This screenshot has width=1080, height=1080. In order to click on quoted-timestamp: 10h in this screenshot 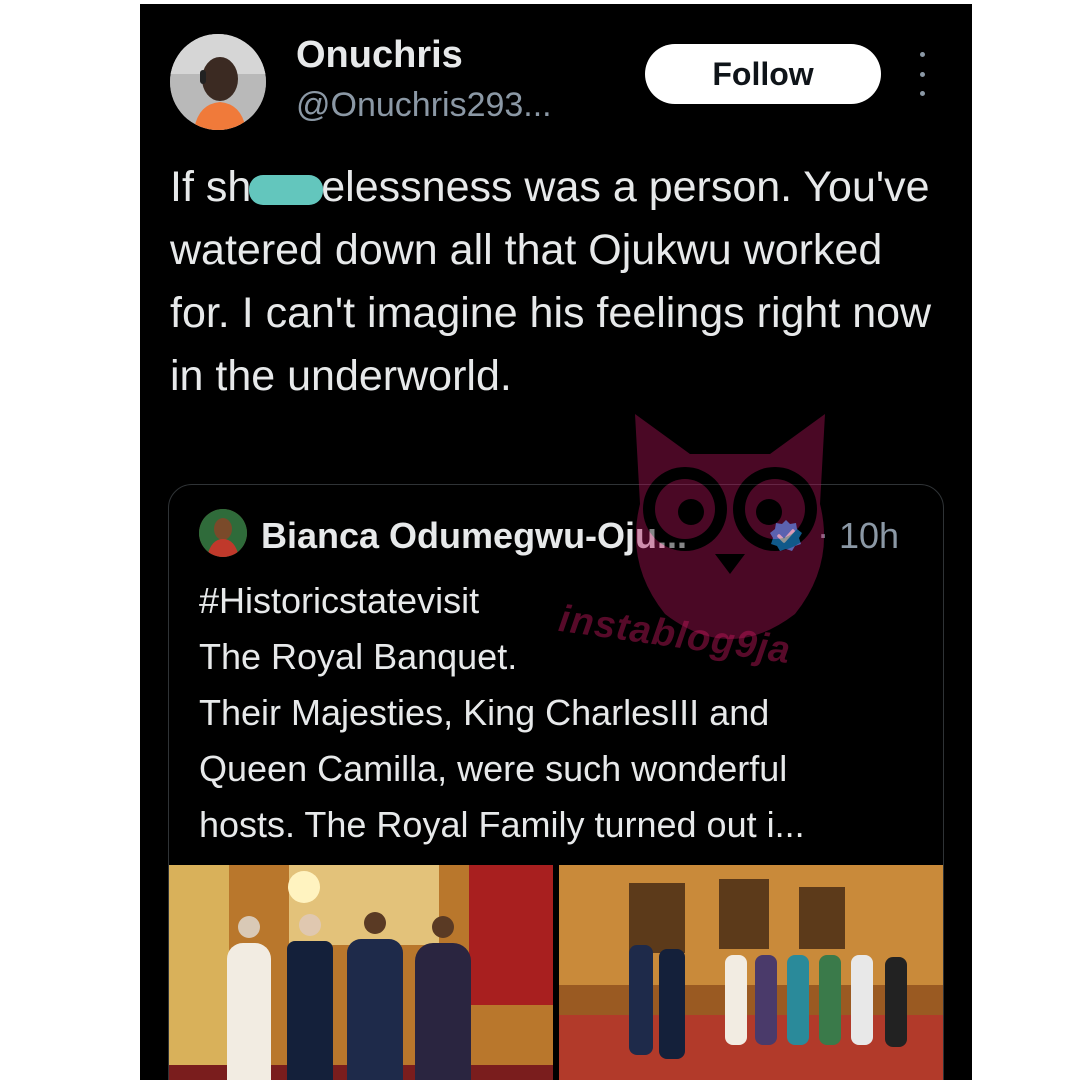, I will do `click(869, 536)`.